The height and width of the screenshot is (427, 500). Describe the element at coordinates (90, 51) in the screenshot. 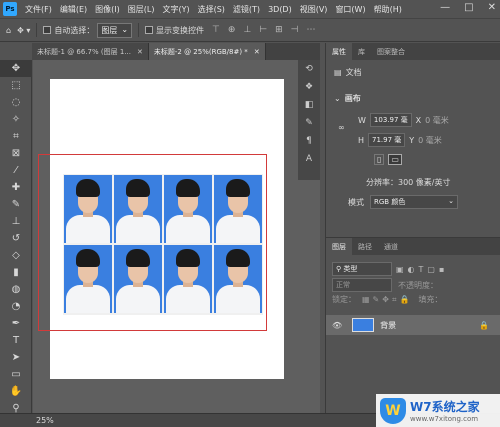

I see `tab-untitled-1: 未标题-1 @ 66.7% (图层 1... ✕` at that location.